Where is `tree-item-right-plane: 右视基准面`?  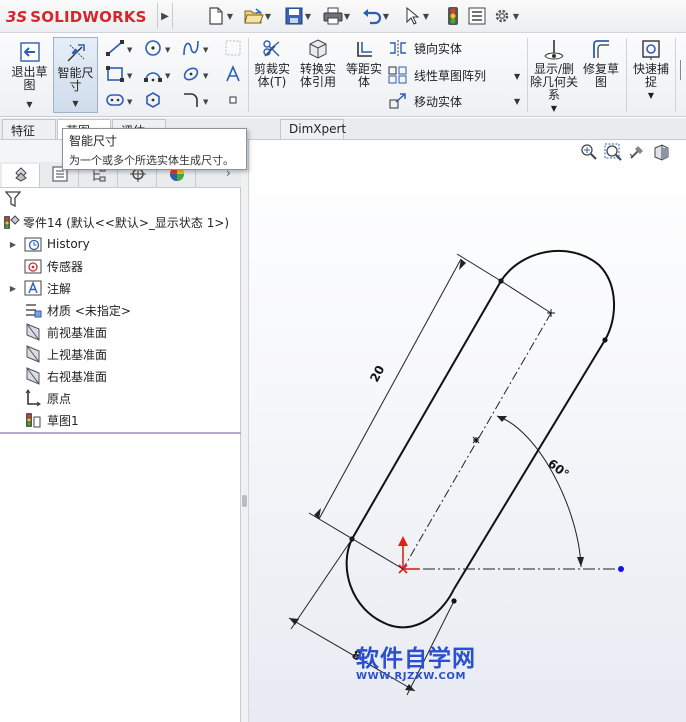 tree-item-right-plane: 右视基准面 is located at coordinates (56, 376).